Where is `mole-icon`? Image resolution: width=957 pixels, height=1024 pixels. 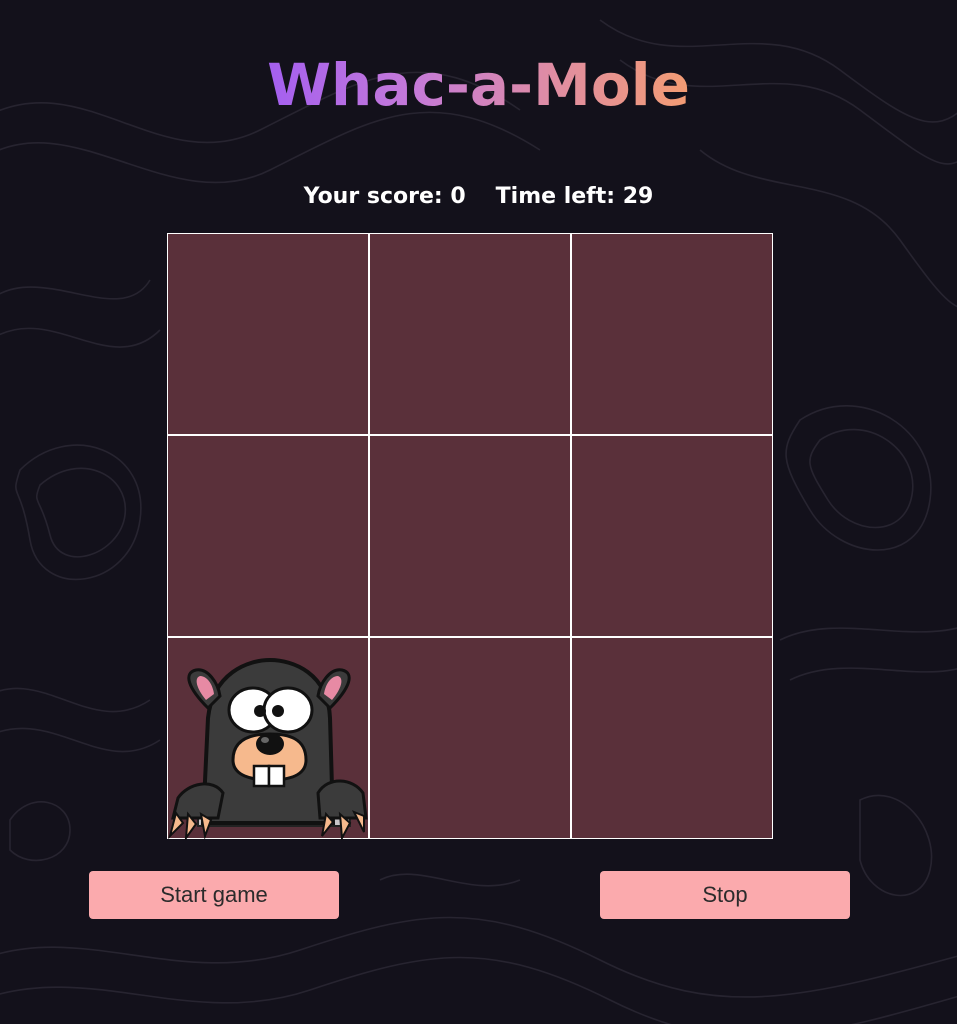
mole-icon is located at coordinates (269, 744).